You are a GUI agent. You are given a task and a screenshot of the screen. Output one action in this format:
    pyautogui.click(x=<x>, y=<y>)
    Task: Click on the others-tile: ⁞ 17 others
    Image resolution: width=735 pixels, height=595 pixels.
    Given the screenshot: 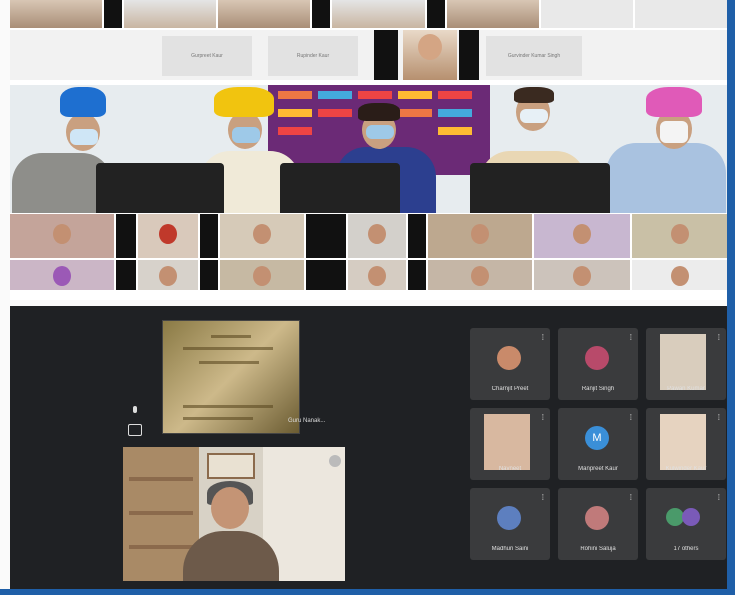 What is the action you would take?
    pyautogui.click(x=686, y=524)
    